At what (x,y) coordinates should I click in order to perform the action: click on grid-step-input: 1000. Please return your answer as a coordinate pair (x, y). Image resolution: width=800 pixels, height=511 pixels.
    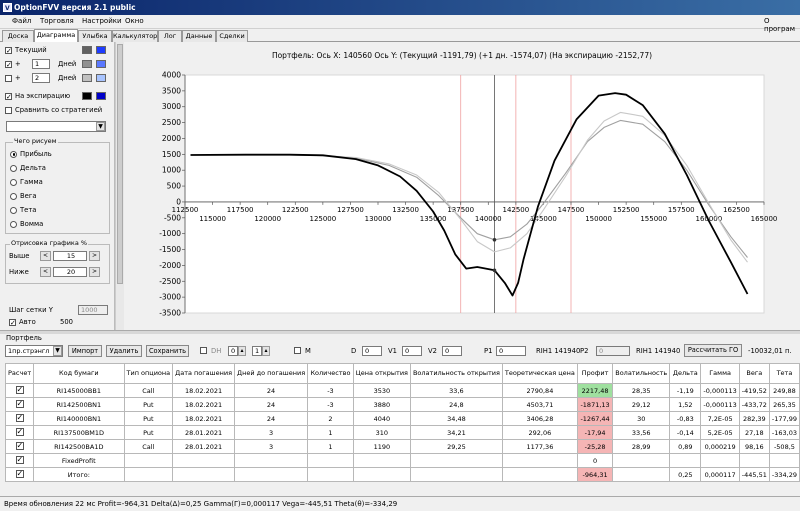
    Looking at the image, I should click on (93, 310).